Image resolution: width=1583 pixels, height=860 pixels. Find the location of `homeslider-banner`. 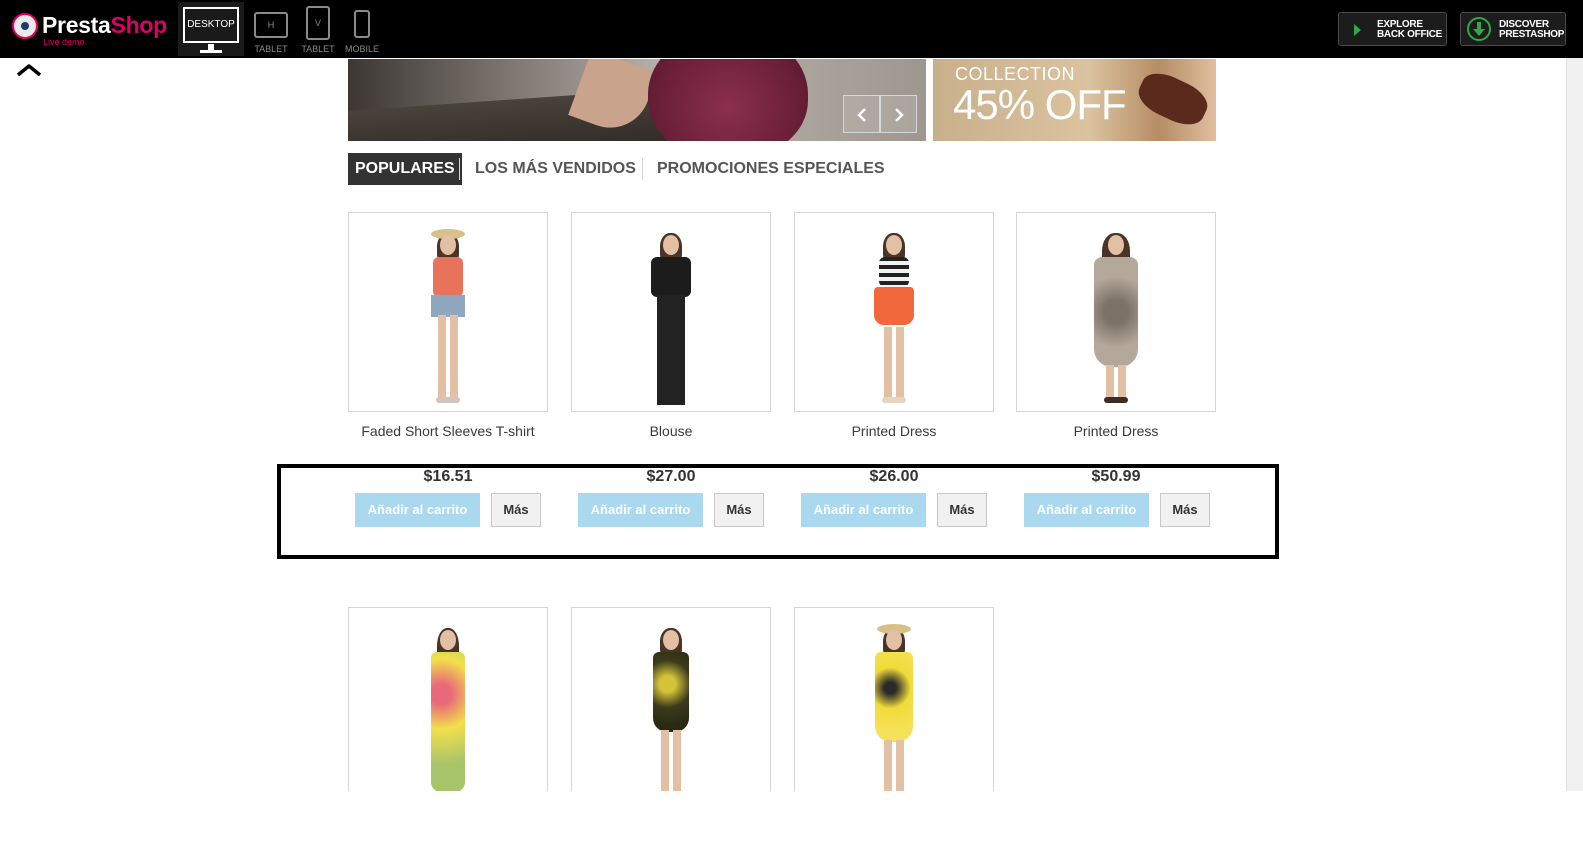

homeslider-banner is located at coordinates (637, 100).